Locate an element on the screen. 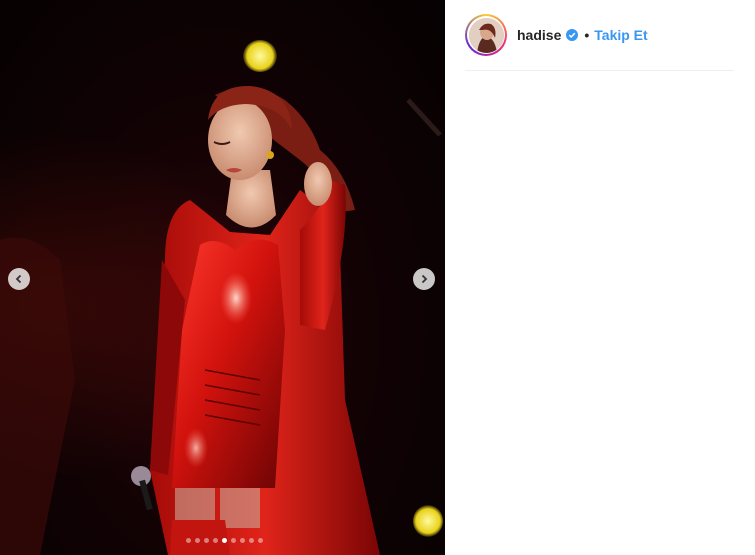  next-slide-button is located at coordinates (424, 279).